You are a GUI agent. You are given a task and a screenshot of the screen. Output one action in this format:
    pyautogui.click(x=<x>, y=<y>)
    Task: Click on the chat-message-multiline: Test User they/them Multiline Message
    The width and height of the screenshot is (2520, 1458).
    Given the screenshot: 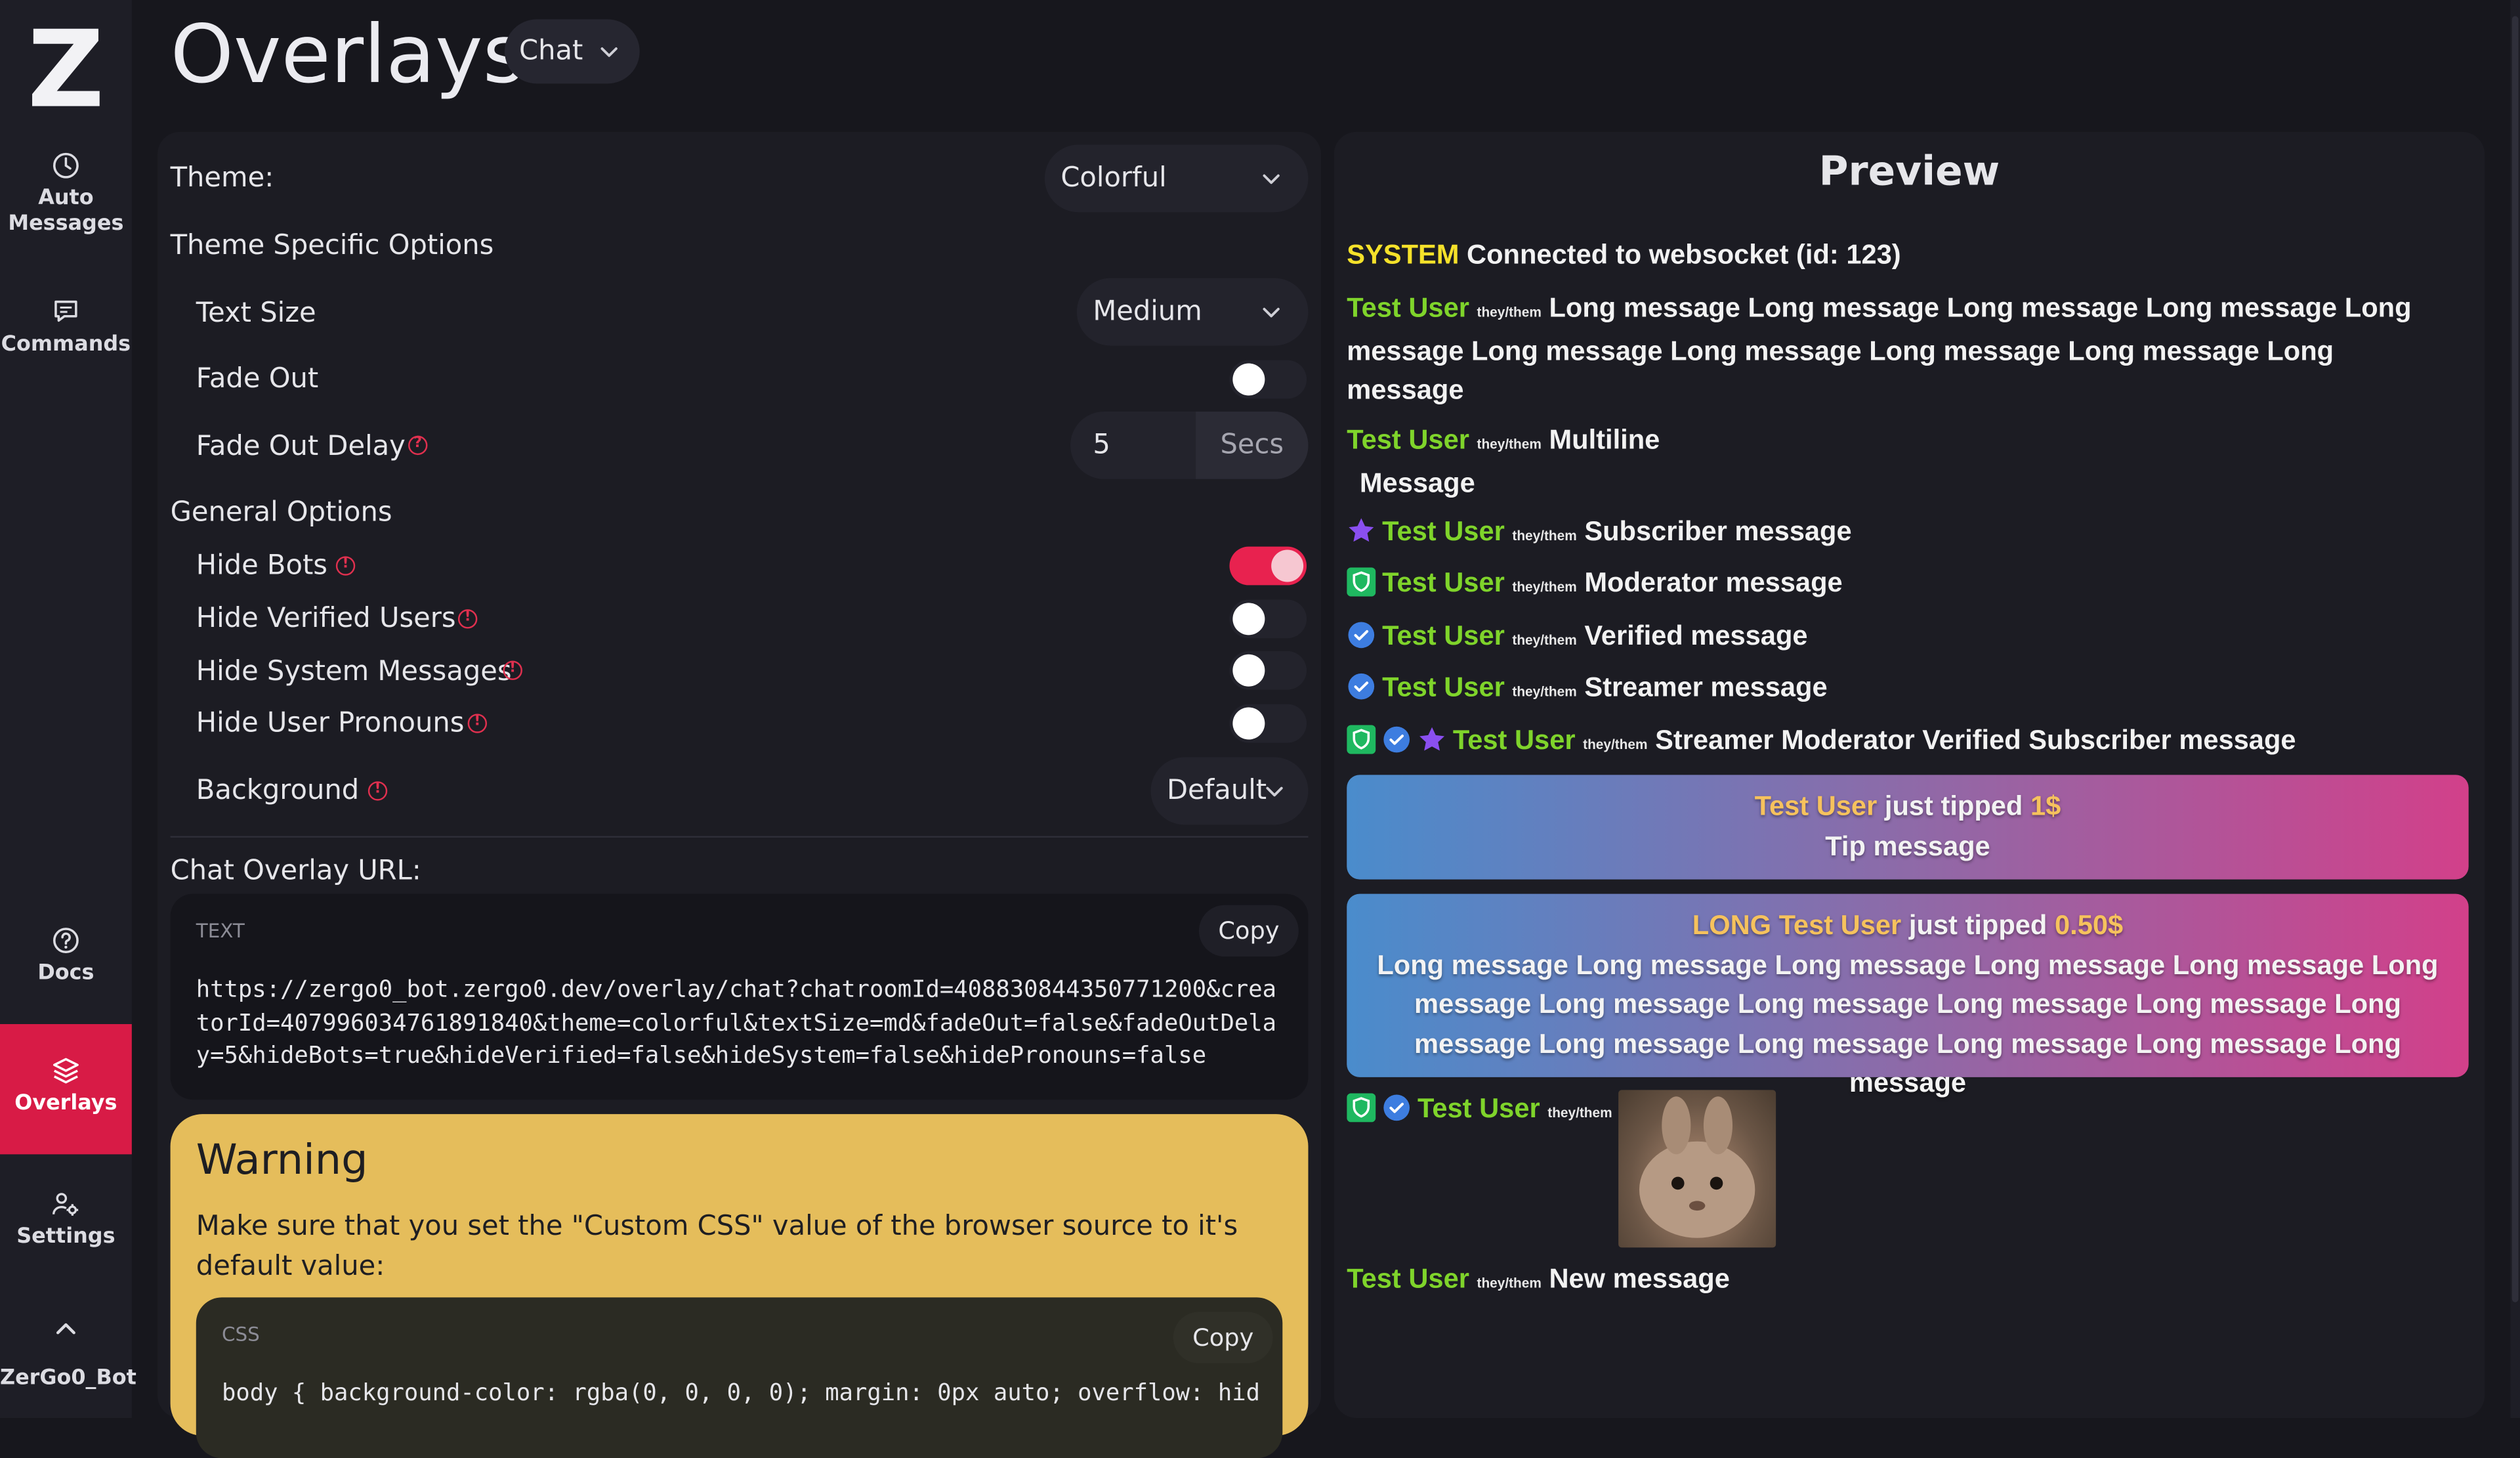 What is the action you would take?
    pyautogui.click(x=1503, y=462)
    